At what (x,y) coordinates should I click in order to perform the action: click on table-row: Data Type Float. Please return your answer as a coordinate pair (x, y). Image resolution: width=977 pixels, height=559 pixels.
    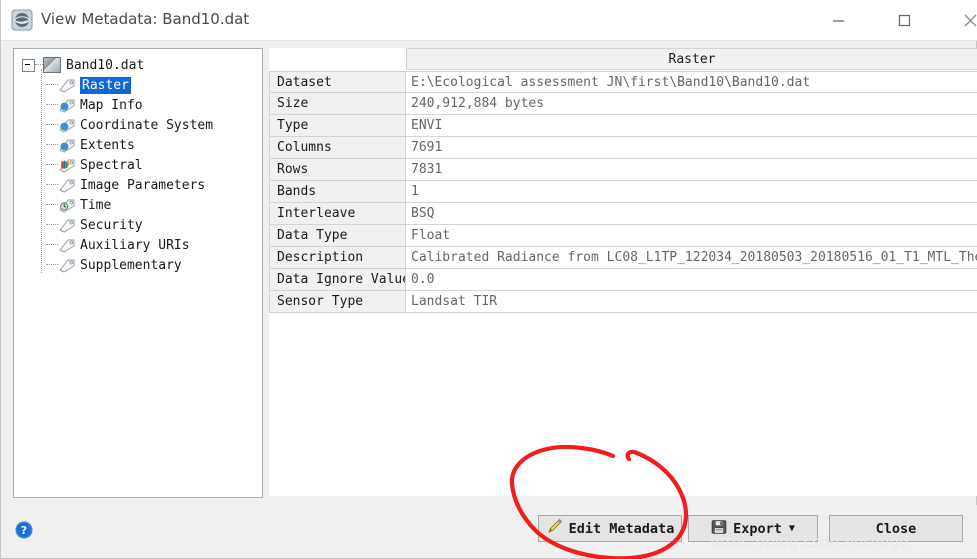
    Looking at the image, I should click on (623, 236).